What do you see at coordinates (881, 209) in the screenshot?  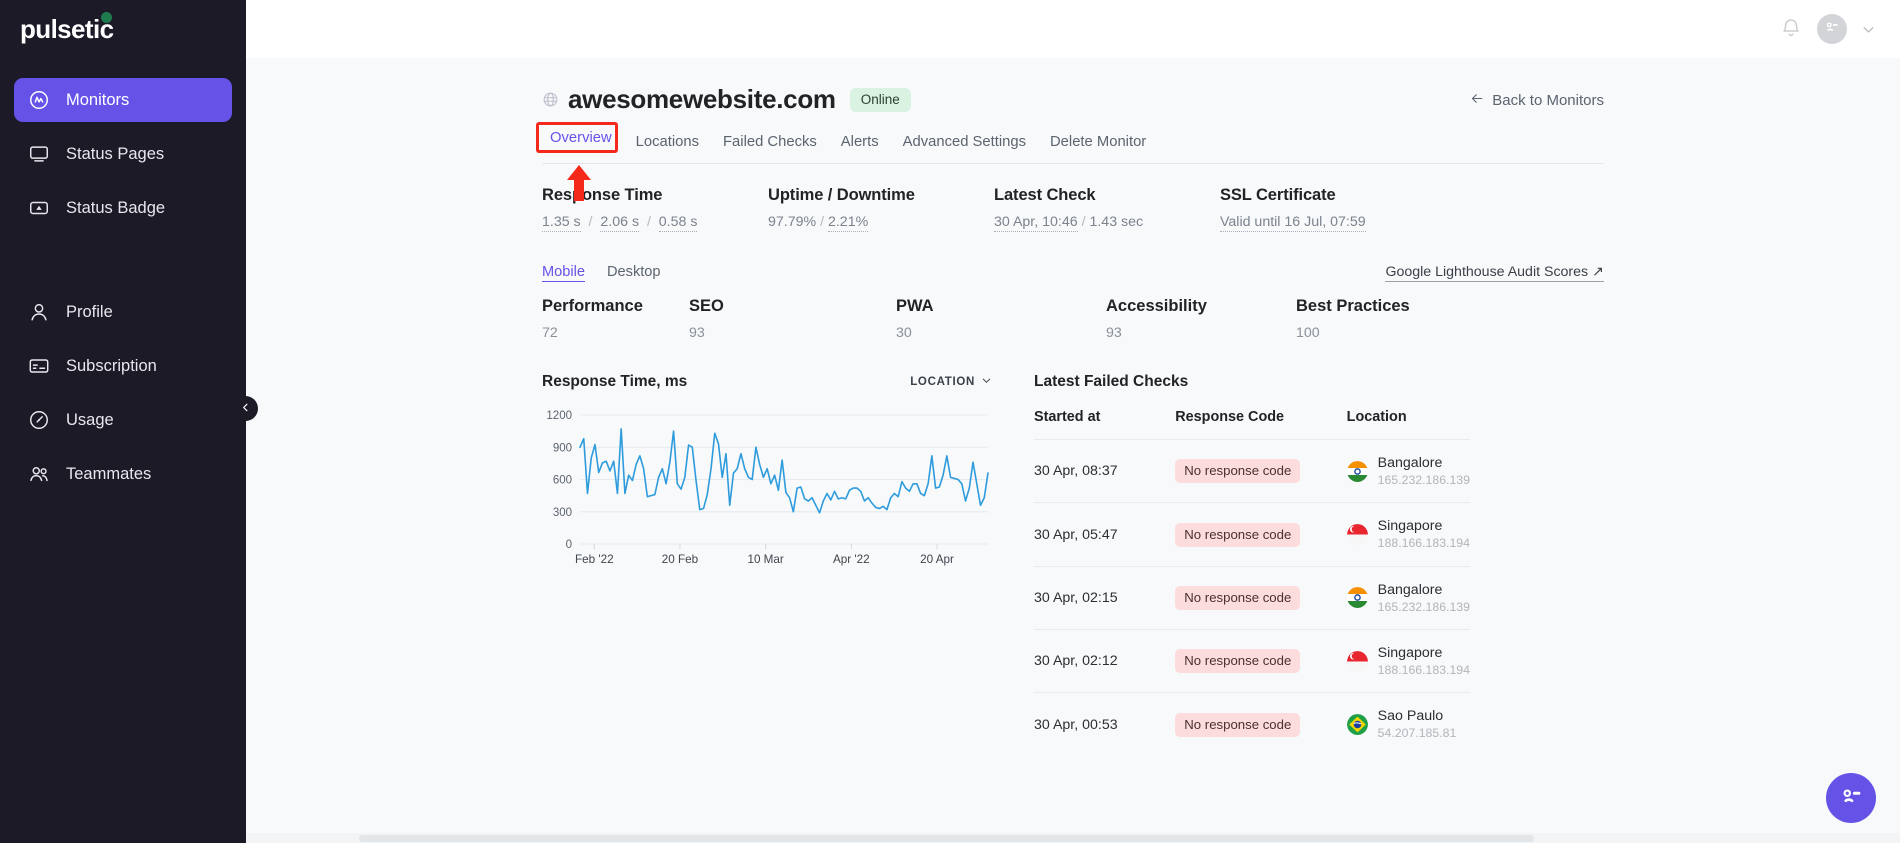 I see `stat-uptime-downtime: Uptime / Downtime 97.79% / 2.21%` at bounding box center [881, 209].